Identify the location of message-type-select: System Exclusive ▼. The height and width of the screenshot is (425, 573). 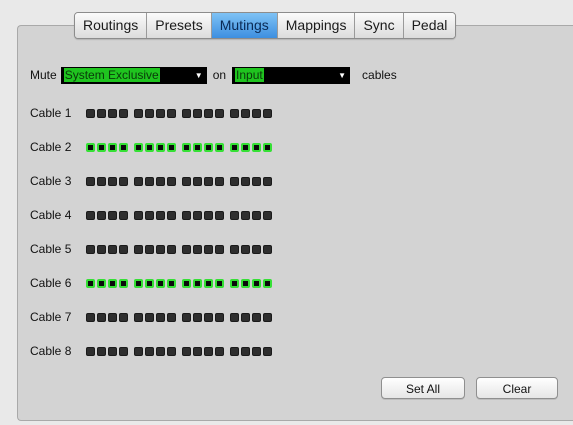
(133, 75).